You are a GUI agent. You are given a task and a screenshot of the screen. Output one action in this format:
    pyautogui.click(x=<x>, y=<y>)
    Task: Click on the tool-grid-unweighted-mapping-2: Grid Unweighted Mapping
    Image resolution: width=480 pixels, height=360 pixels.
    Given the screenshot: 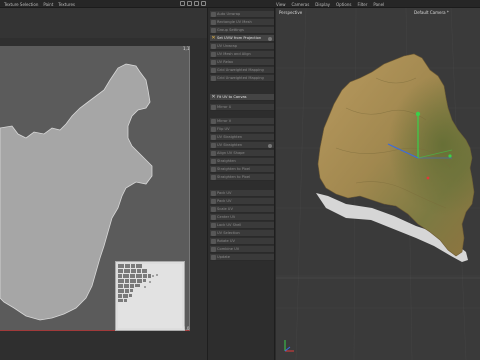 What is the action you would take?
    pyautogui.click(x=242, y=78)
    